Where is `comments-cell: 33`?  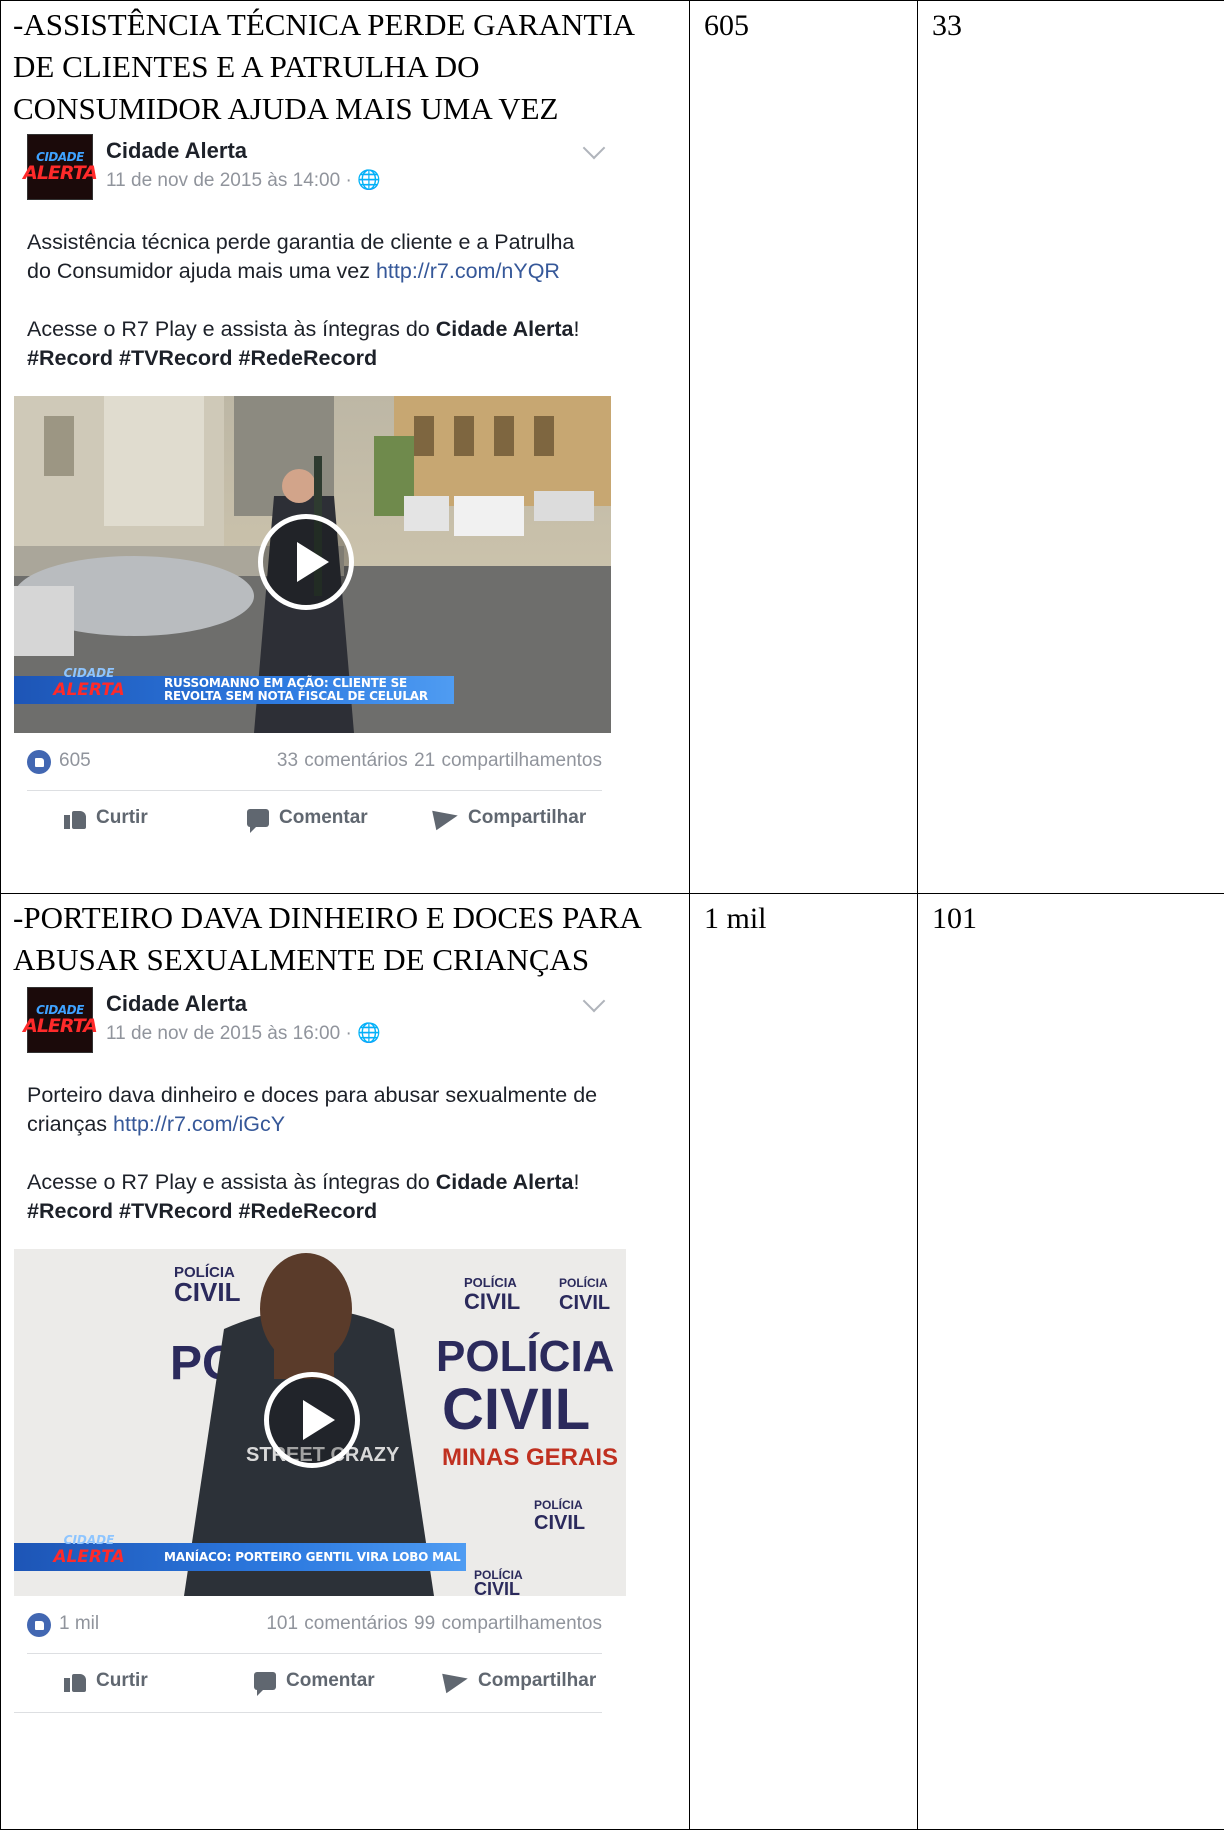 comments-cell: 33 is located at coordinates (1071, 447).